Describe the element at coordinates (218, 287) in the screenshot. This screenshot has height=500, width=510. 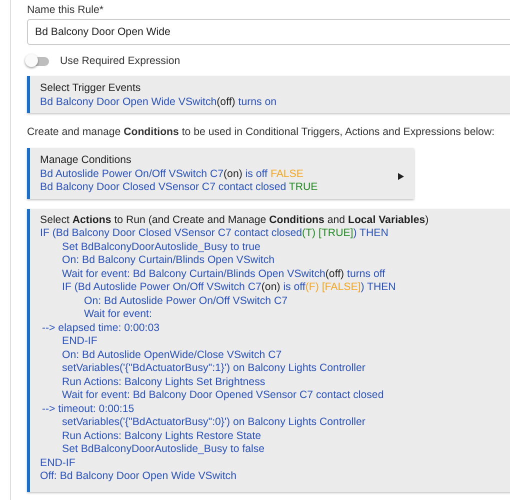
I see `action-line: IF (Bd Autoslide Power On/Off VSwitch C7(on) is off(F) [FALSE]) THEN` at that location.